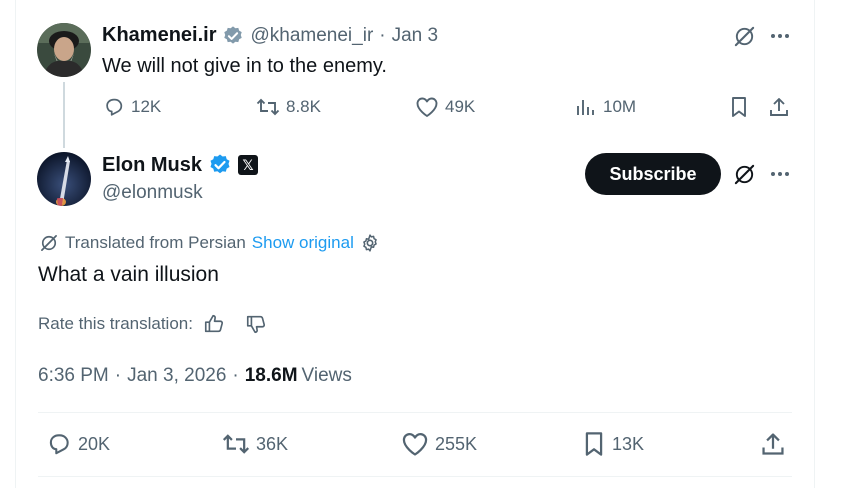  What do you see at coordinates (586, 107) in the screenshot?
I see `views-icon` at bounding box center [586, 107].